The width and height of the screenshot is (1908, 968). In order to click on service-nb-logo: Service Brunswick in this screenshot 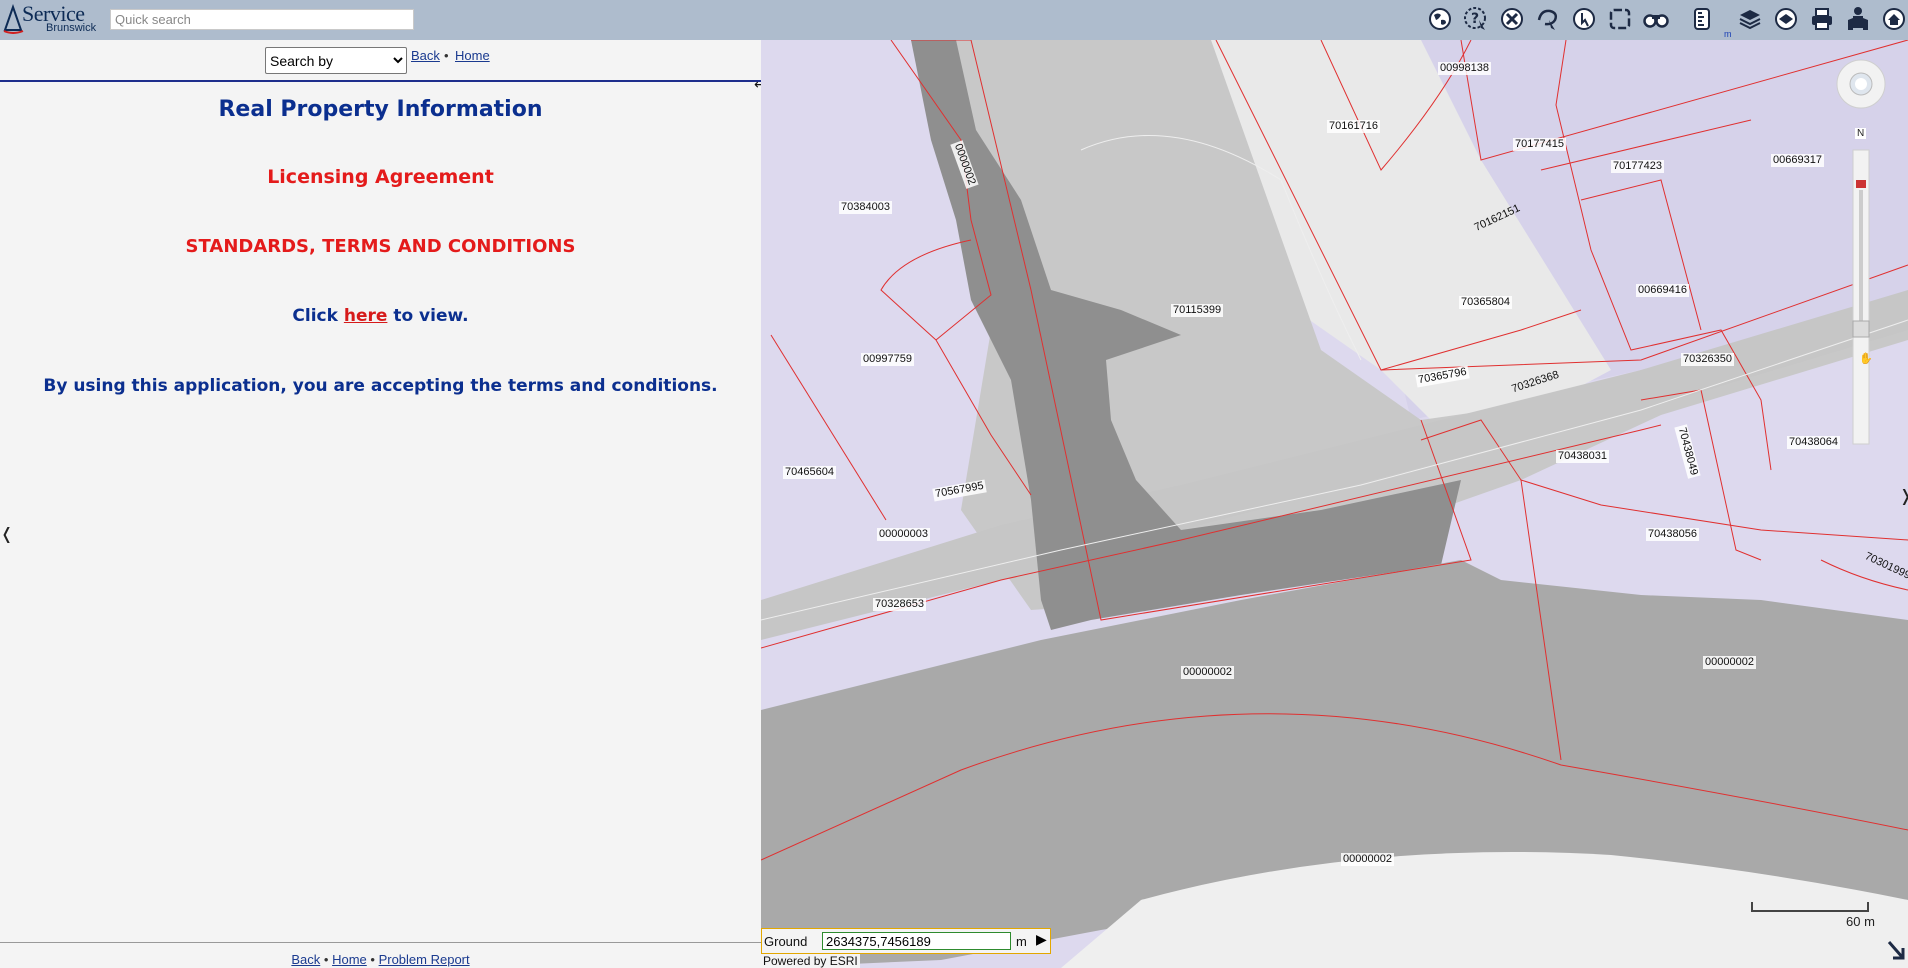, I will do `click(50, 18)`.